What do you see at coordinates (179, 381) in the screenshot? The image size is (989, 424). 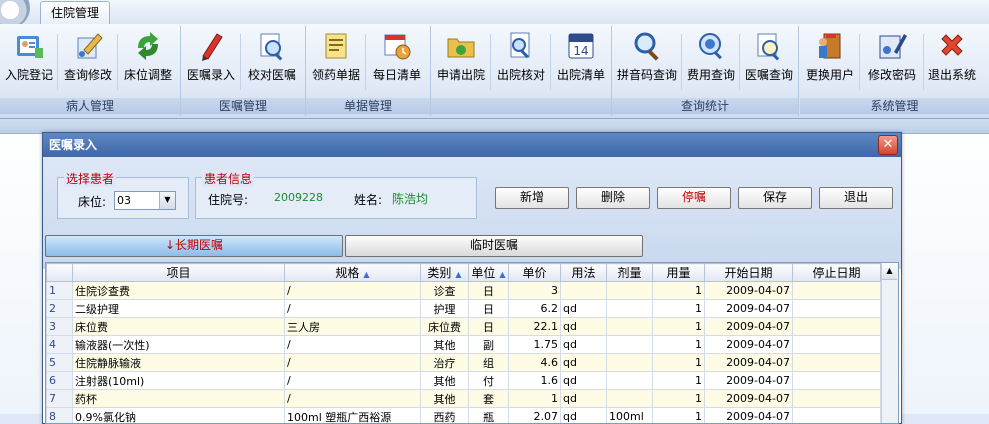 I see `table-cell: 注射器(10ml)` at bounding box center [179, 381].